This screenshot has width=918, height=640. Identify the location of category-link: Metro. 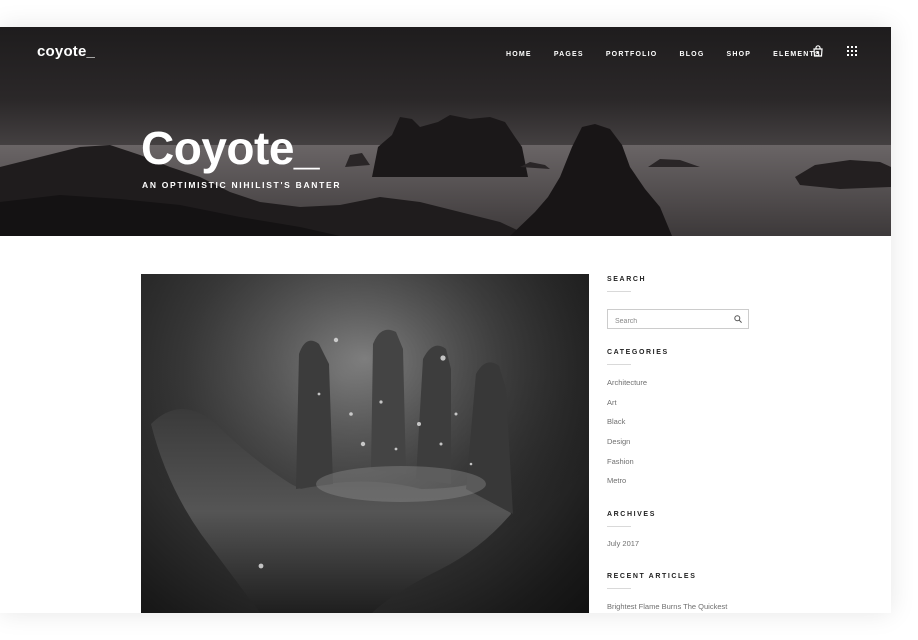
(627, 481).